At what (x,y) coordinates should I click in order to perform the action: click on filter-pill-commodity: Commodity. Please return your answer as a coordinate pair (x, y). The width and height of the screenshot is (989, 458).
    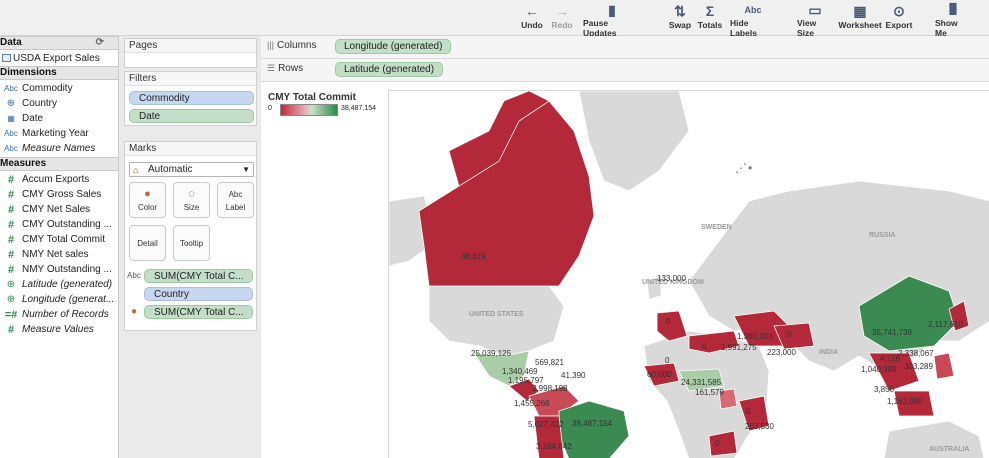
    Looking at the image, I should click on (191, 98).